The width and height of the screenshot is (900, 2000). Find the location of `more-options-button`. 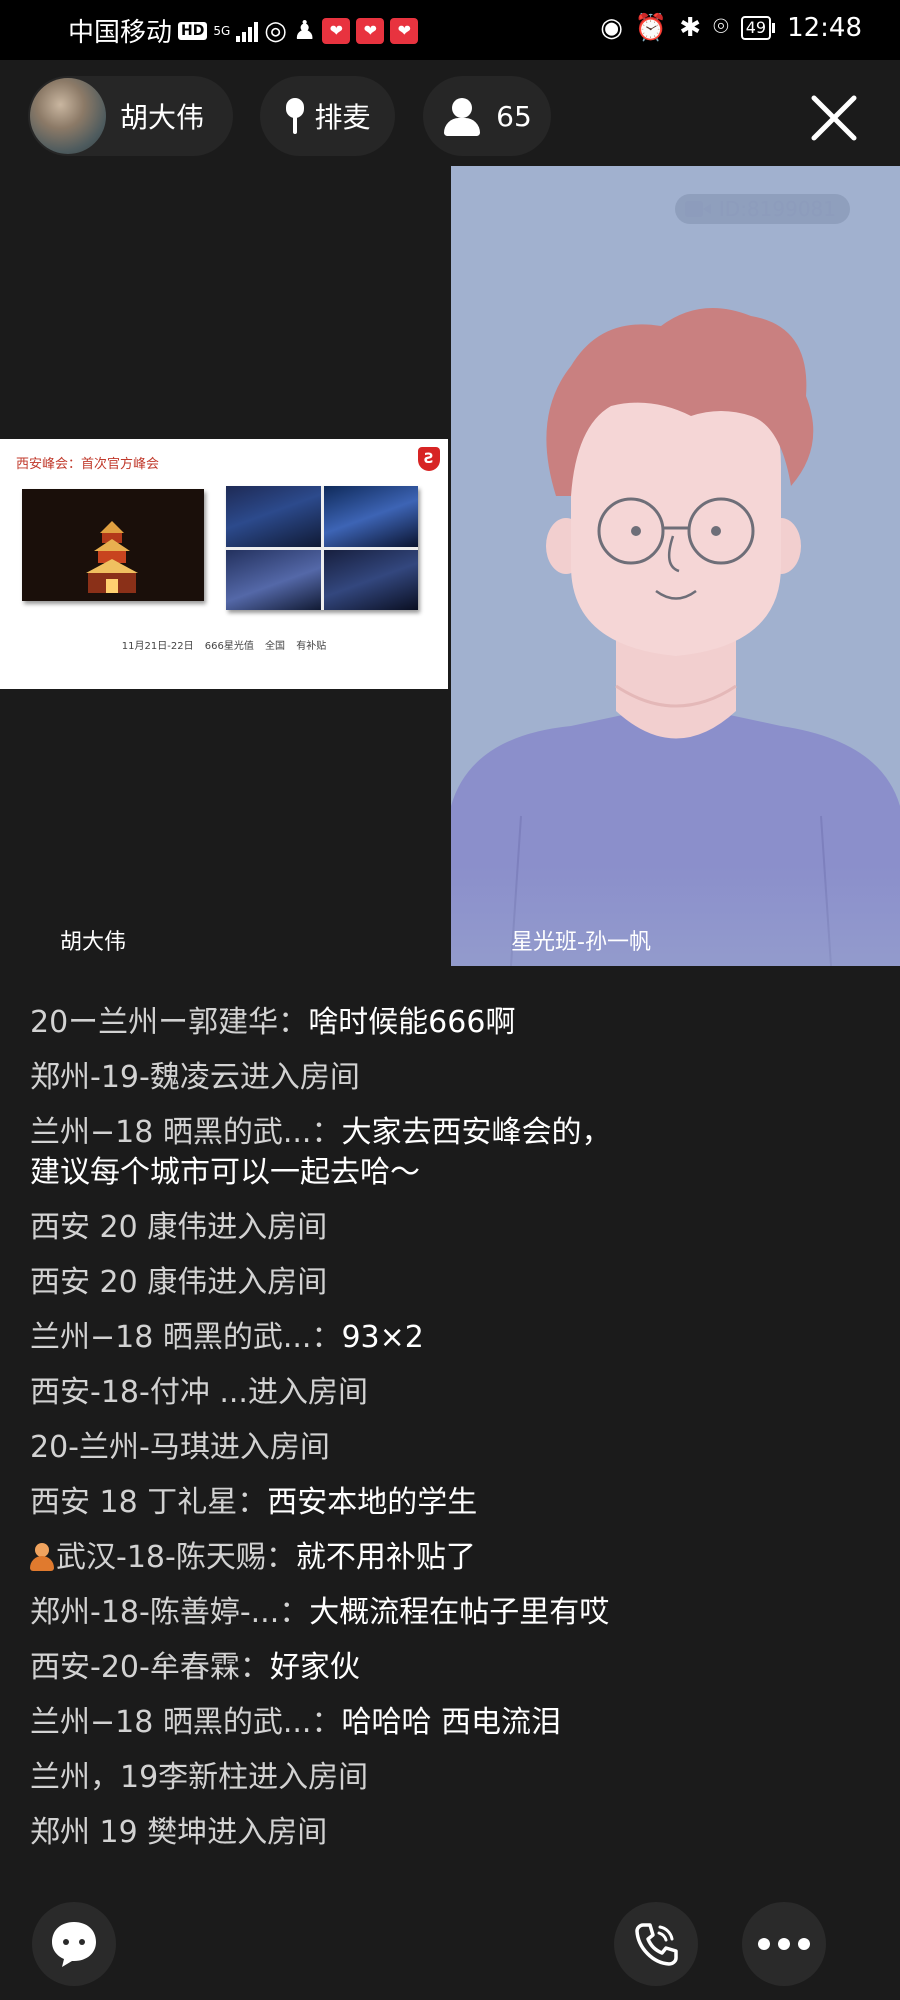

more-options-button is located at coordinates (784, 1944).